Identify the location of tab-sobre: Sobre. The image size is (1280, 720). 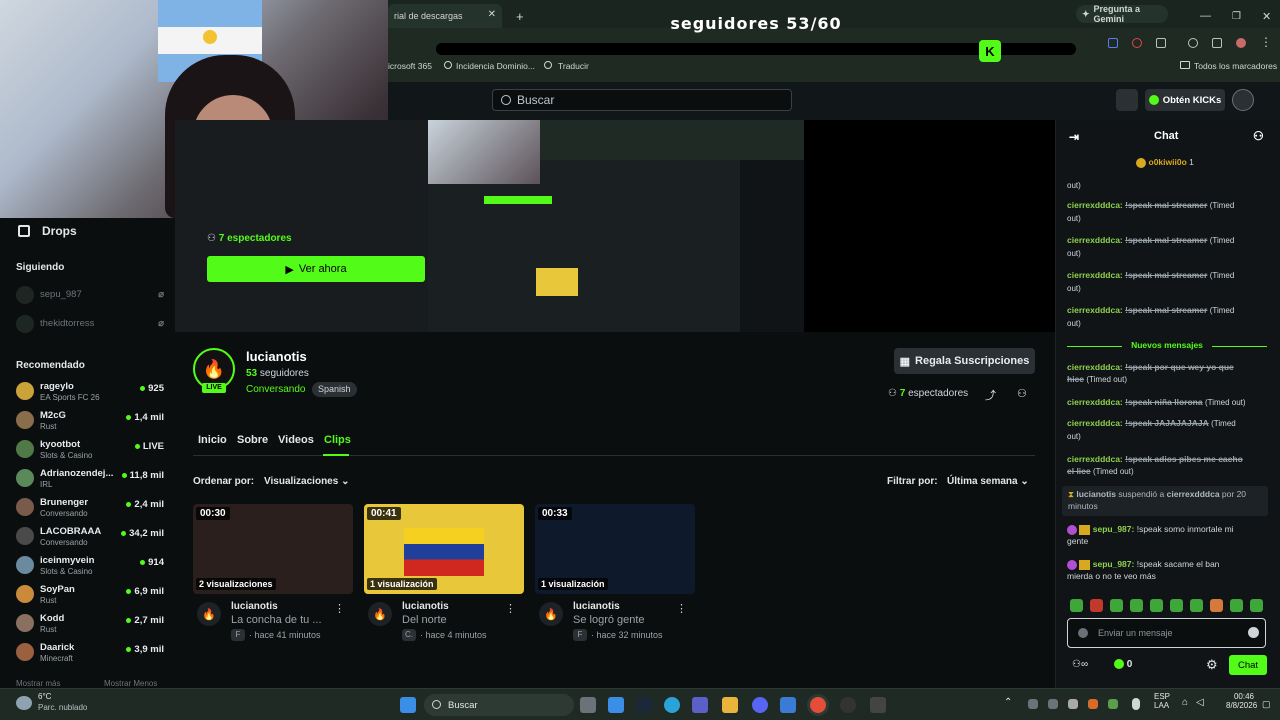
(252, 440).